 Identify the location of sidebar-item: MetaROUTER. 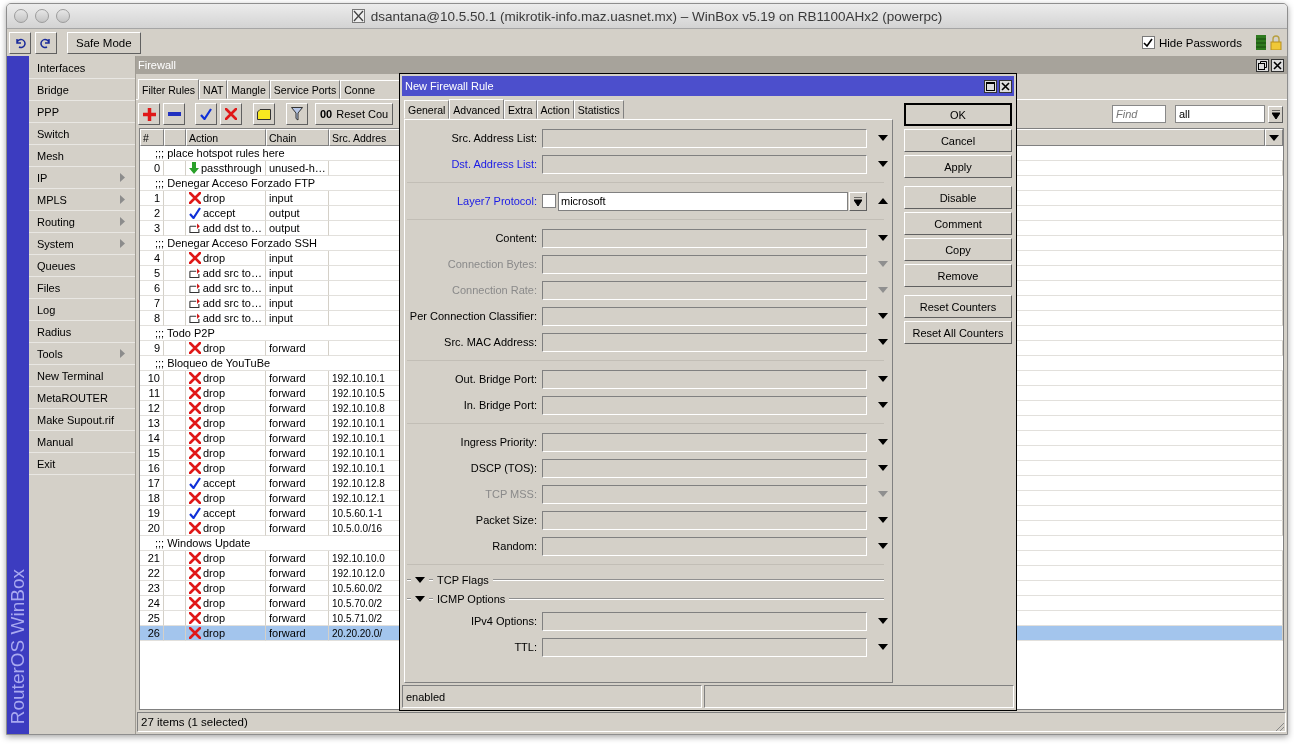
(82, 398).